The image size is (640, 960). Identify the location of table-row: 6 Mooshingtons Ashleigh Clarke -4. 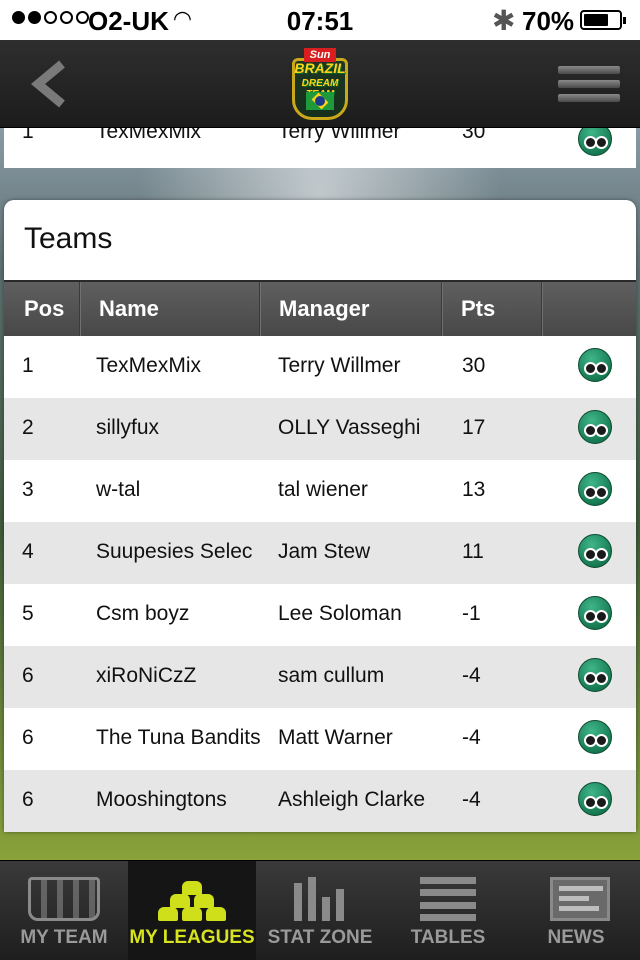
(320, 801).